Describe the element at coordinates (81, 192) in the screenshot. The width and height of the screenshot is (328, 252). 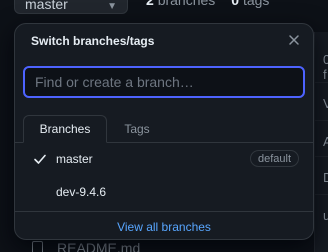
I see `branch-name: dev-9.4.6` at that location.